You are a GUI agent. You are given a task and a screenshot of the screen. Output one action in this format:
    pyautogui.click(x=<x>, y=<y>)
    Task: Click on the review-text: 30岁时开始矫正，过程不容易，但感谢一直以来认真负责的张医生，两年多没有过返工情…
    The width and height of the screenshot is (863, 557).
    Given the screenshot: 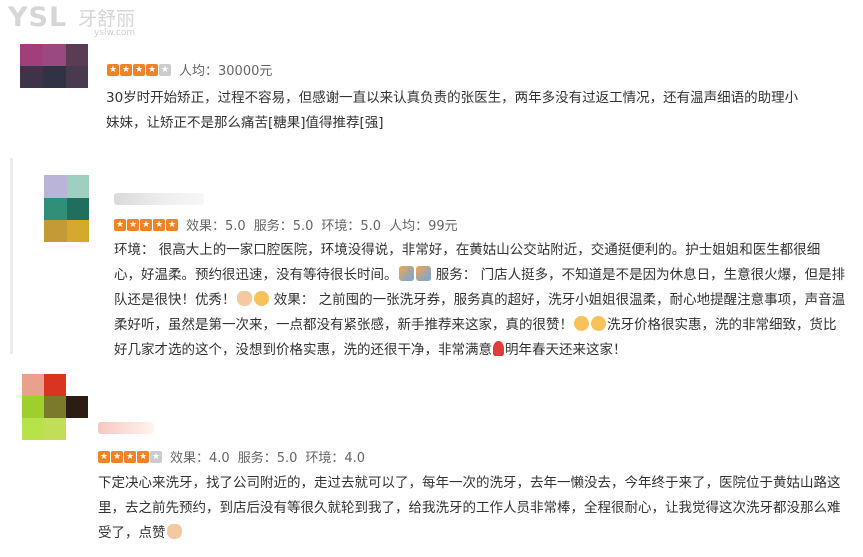 What is the action you would take?
    pyautogui.click(x=452, y=110)
    